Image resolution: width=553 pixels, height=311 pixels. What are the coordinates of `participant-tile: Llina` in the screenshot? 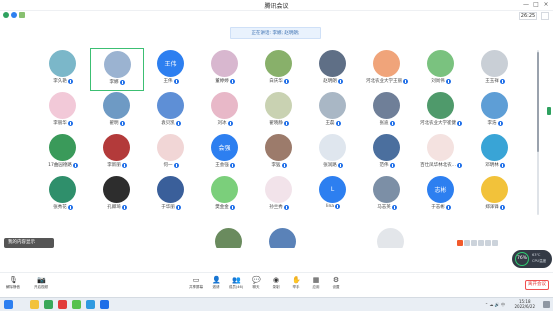 It's located at (333, 195).